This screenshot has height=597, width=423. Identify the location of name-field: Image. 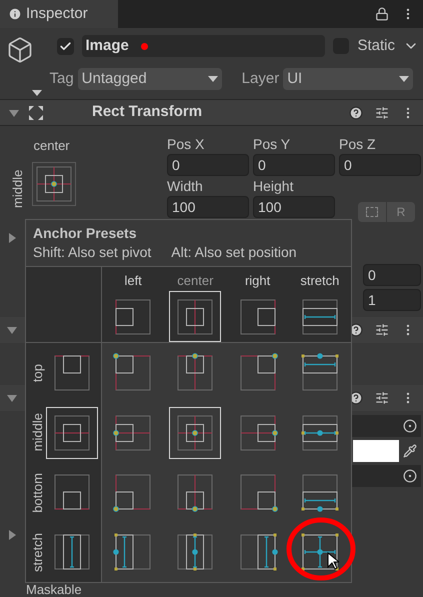
(204, 46).